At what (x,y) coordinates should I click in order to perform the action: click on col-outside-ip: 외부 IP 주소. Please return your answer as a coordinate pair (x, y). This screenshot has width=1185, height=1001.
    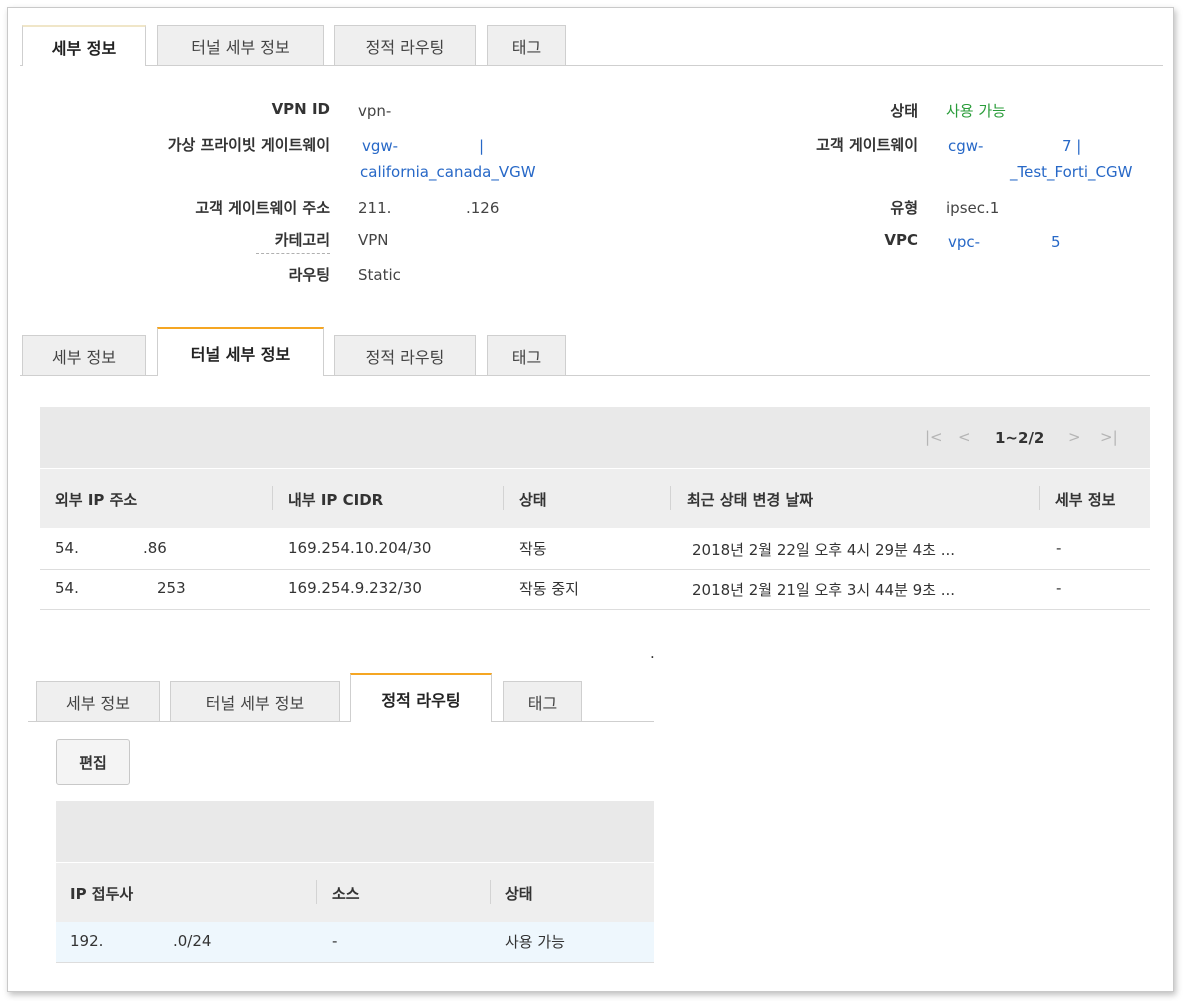
    Looking at the image, I should click on (96, 499).